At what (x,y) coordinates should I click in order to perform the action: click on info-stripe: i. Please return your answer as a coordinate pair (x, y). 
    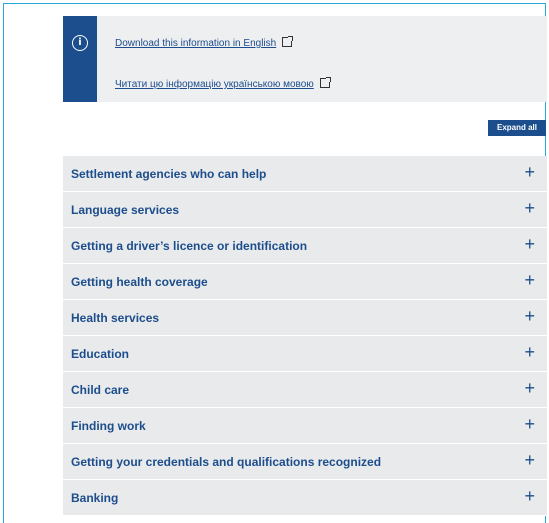
    Looking at the image, I should click on (80, 59).